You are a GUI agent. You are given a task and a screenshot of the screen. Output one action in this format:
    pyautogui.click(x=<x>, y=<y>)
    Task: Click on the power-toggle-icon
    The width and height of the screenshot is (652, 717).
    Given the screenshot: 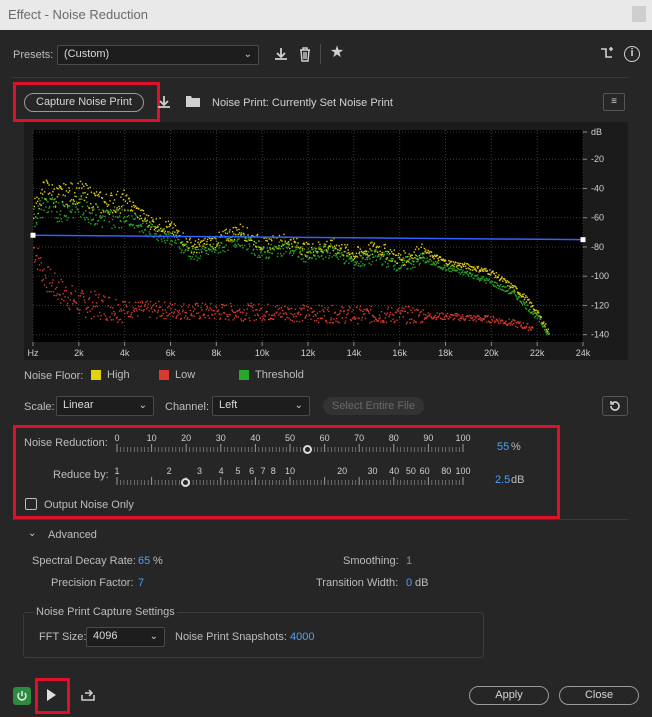 What is the action you would take?
    pyautogui.click(x=22, y=696)
    